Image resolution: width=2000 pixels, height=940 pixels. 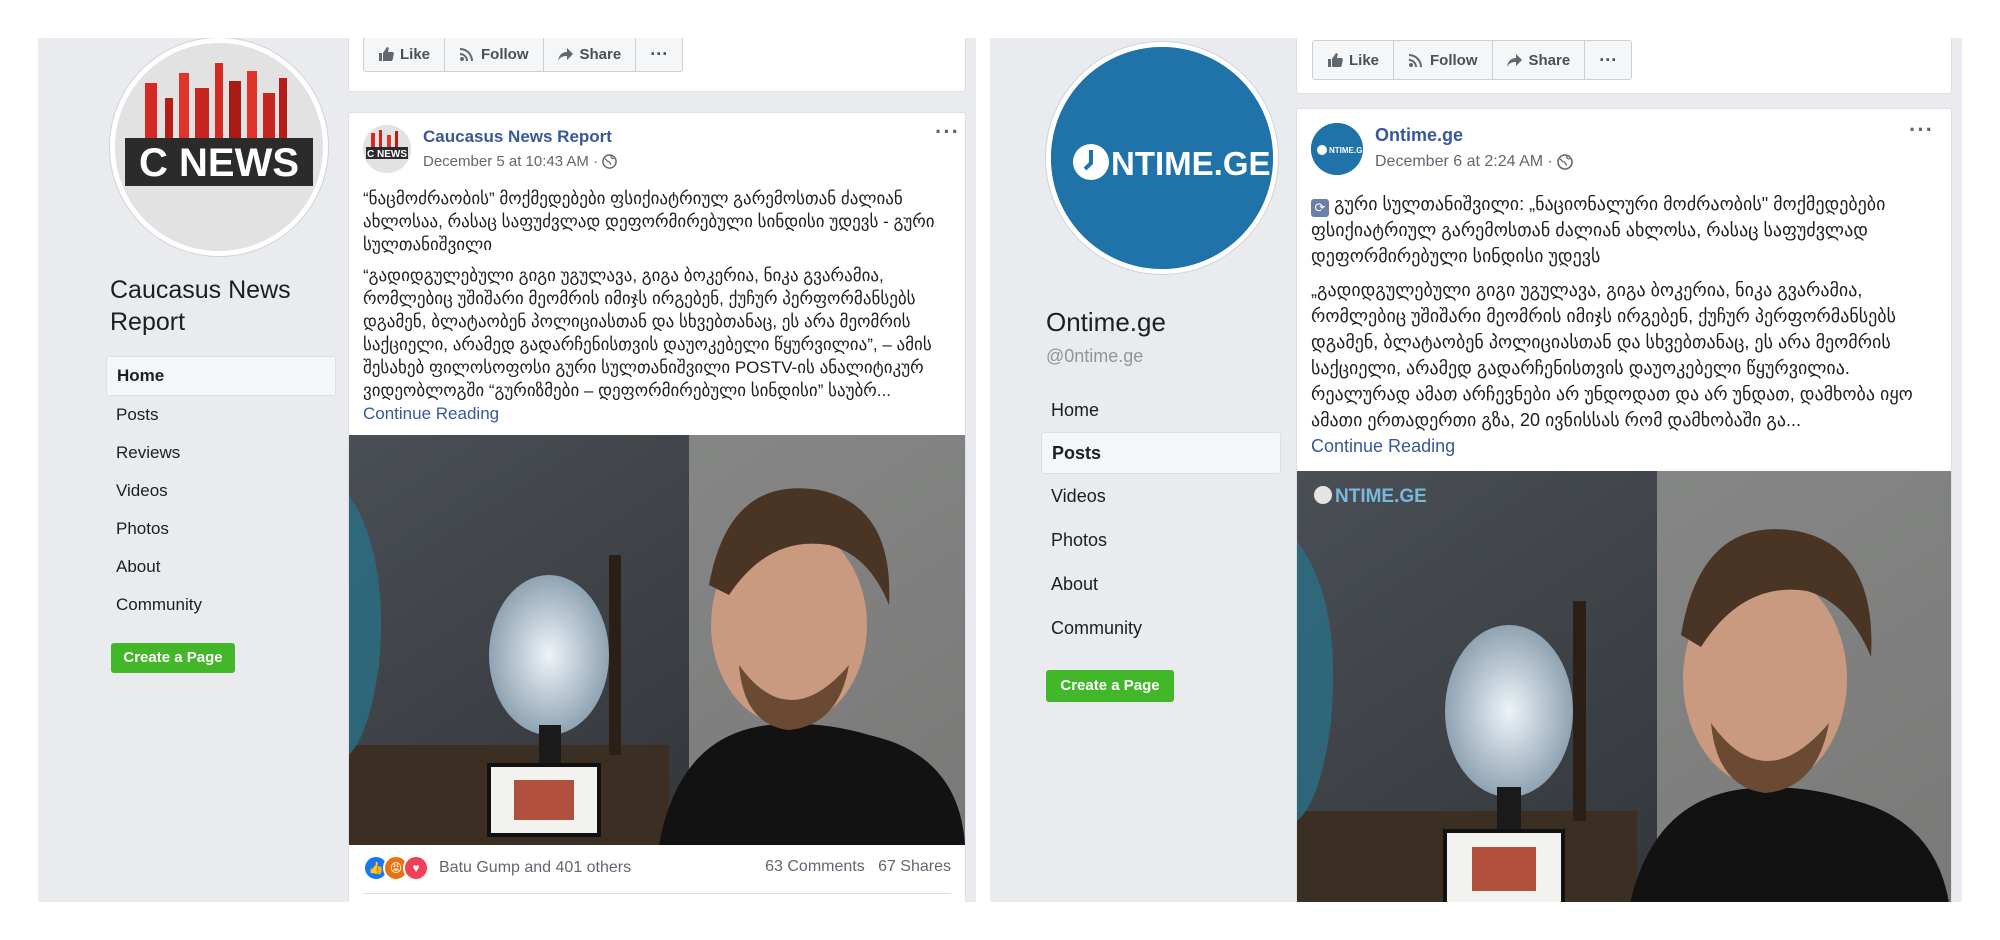 I want to click on page-title: Caucasus News Report, so click(x=200, y=306).